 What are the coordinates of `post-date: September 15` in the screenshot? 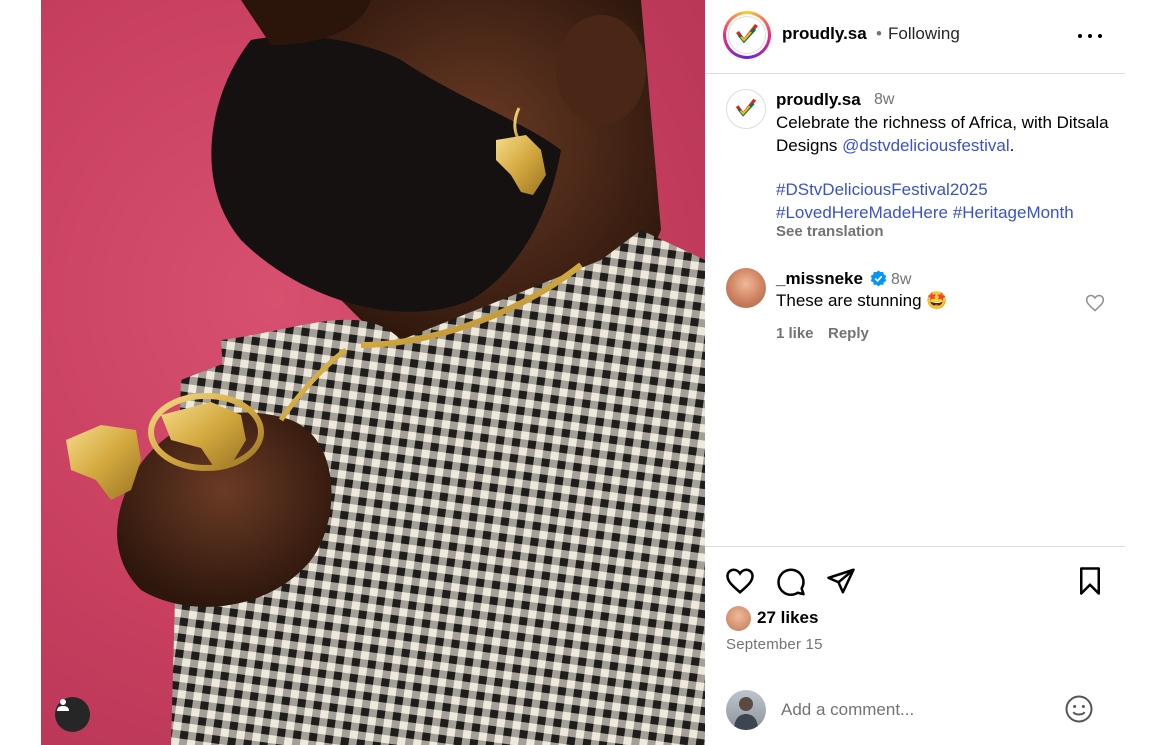 It's located at (774, 644).